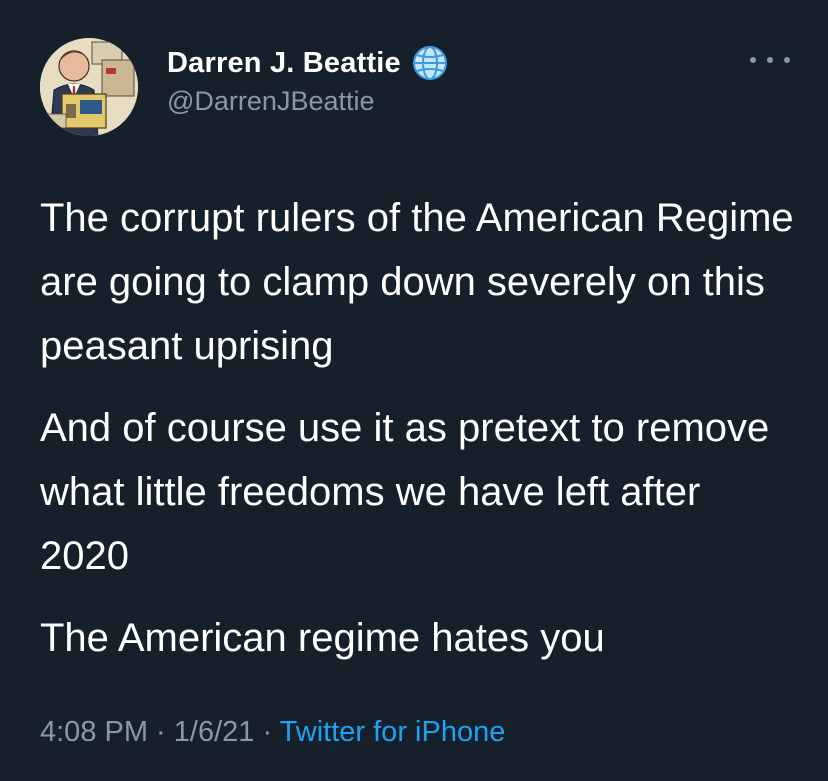  What do you see at coordinates (271, 101) in the screenshot?
I see `author-handle: @DarrenJBeattie` at bounding box center [271, 101].